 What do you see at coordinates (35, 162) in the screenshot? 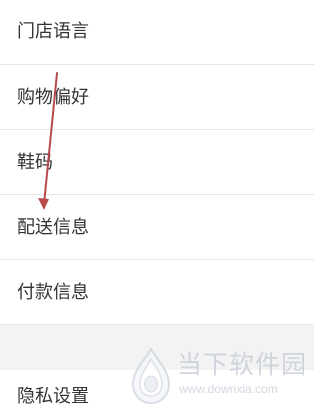
I see `settings-item-label: 鞋码` at bounding box center [35, 162].